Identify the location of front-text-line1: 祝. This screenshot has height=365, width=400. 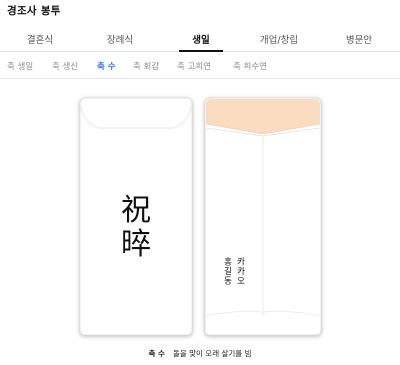
(136, 210).